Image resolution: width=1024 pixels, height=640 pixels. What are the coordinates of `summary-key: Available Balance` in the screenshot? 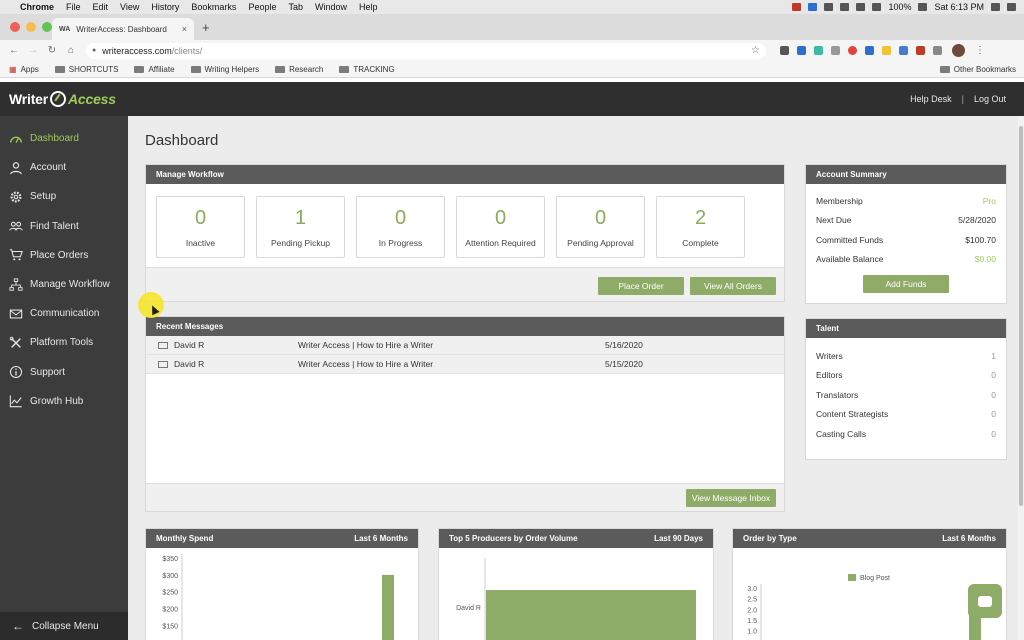 It's located at (850, 259).